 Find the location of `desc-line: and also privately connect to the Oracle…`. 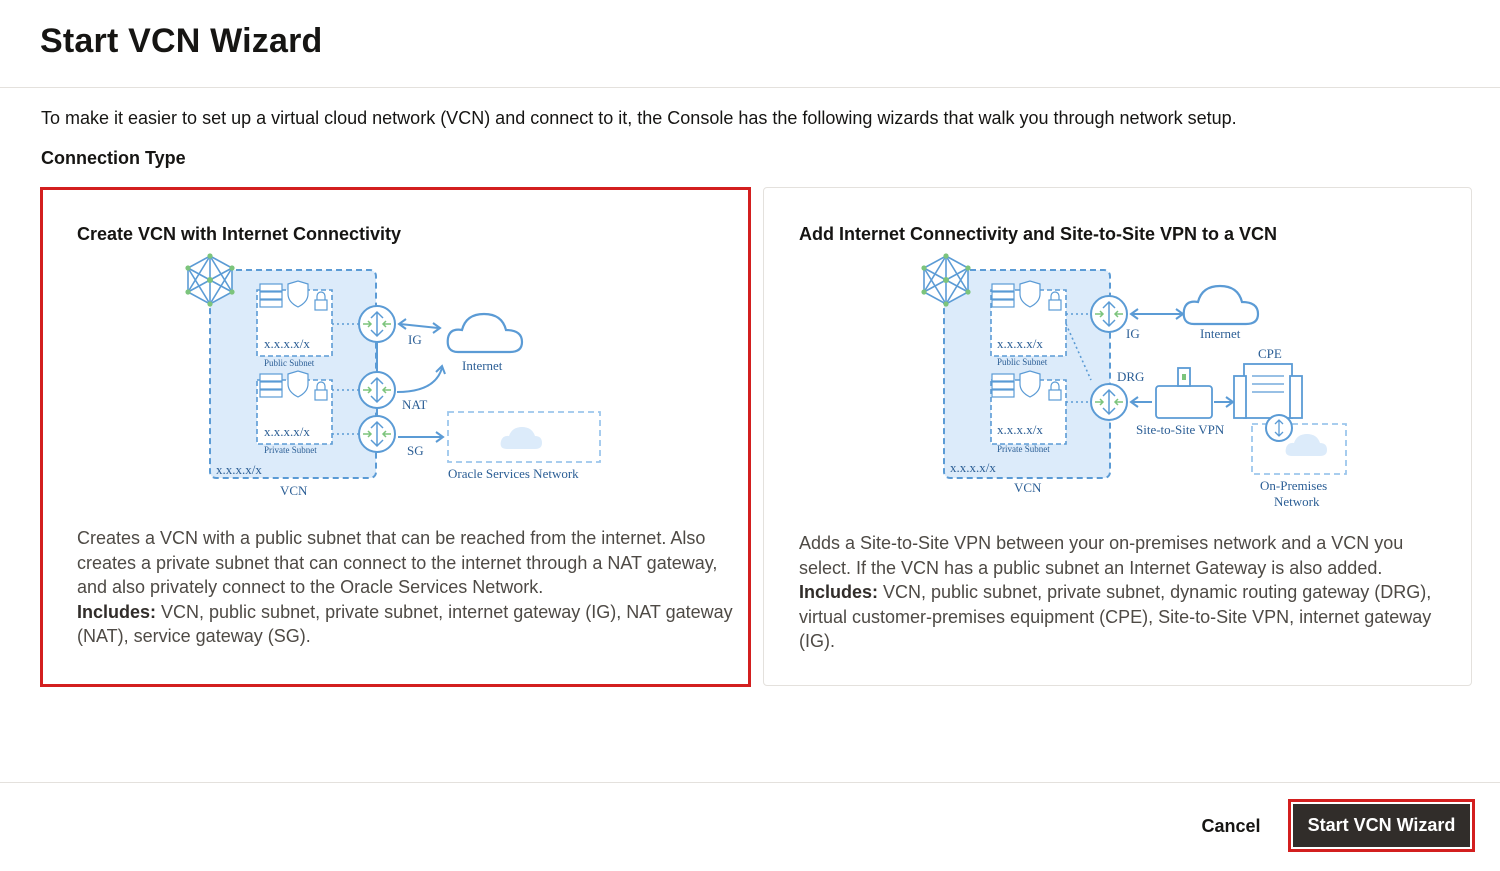

desc-line: and also privately connect to the Oracle… is located at coordinates (310, 587).